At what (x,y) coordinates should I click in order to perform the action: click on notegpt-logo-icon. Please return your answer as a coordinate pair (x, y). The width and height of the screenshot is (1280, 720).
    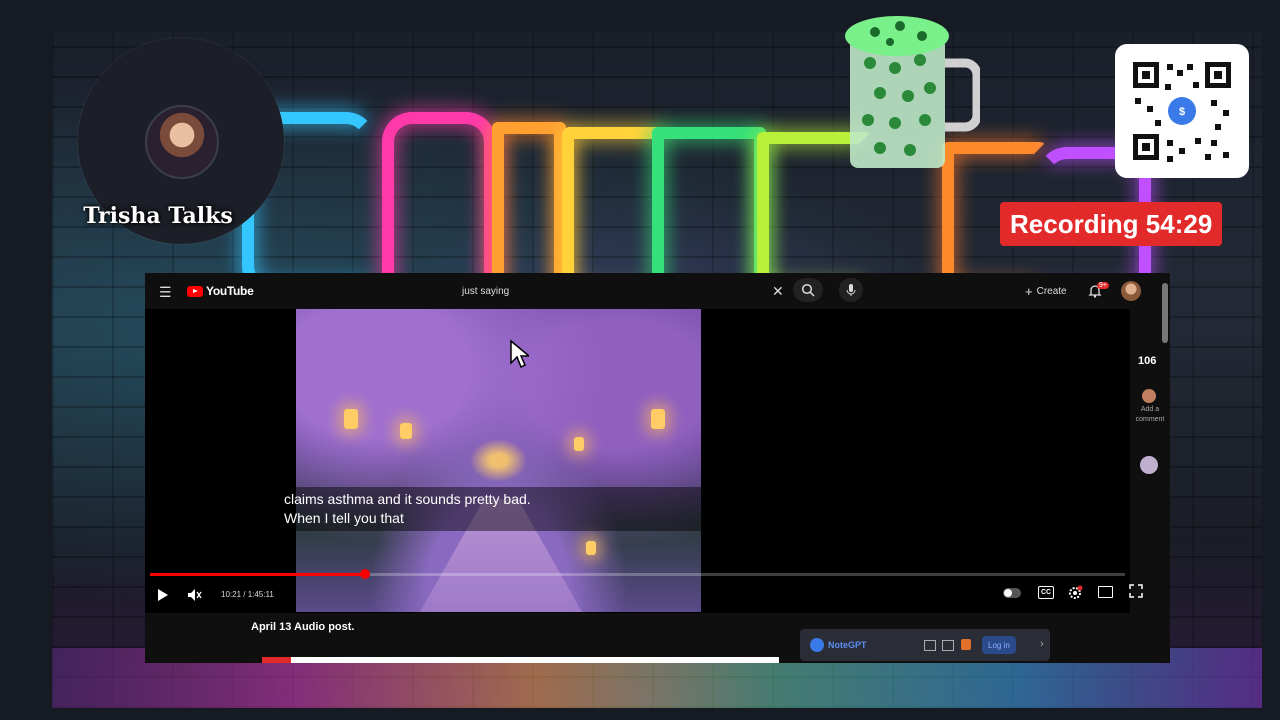
    Looking at the image, I should click on (817, 645).